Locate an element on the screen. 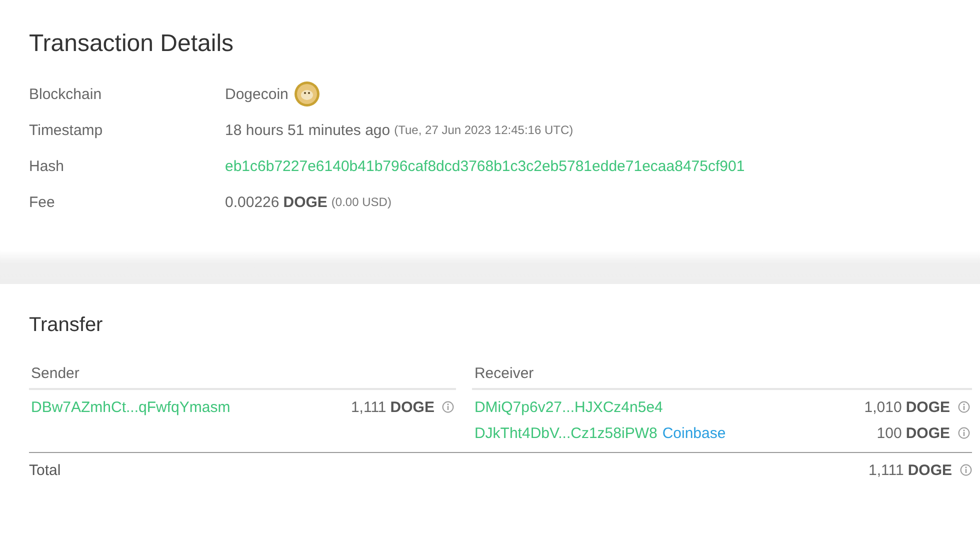  field-label: Fee is located at coordinates (42, 202).